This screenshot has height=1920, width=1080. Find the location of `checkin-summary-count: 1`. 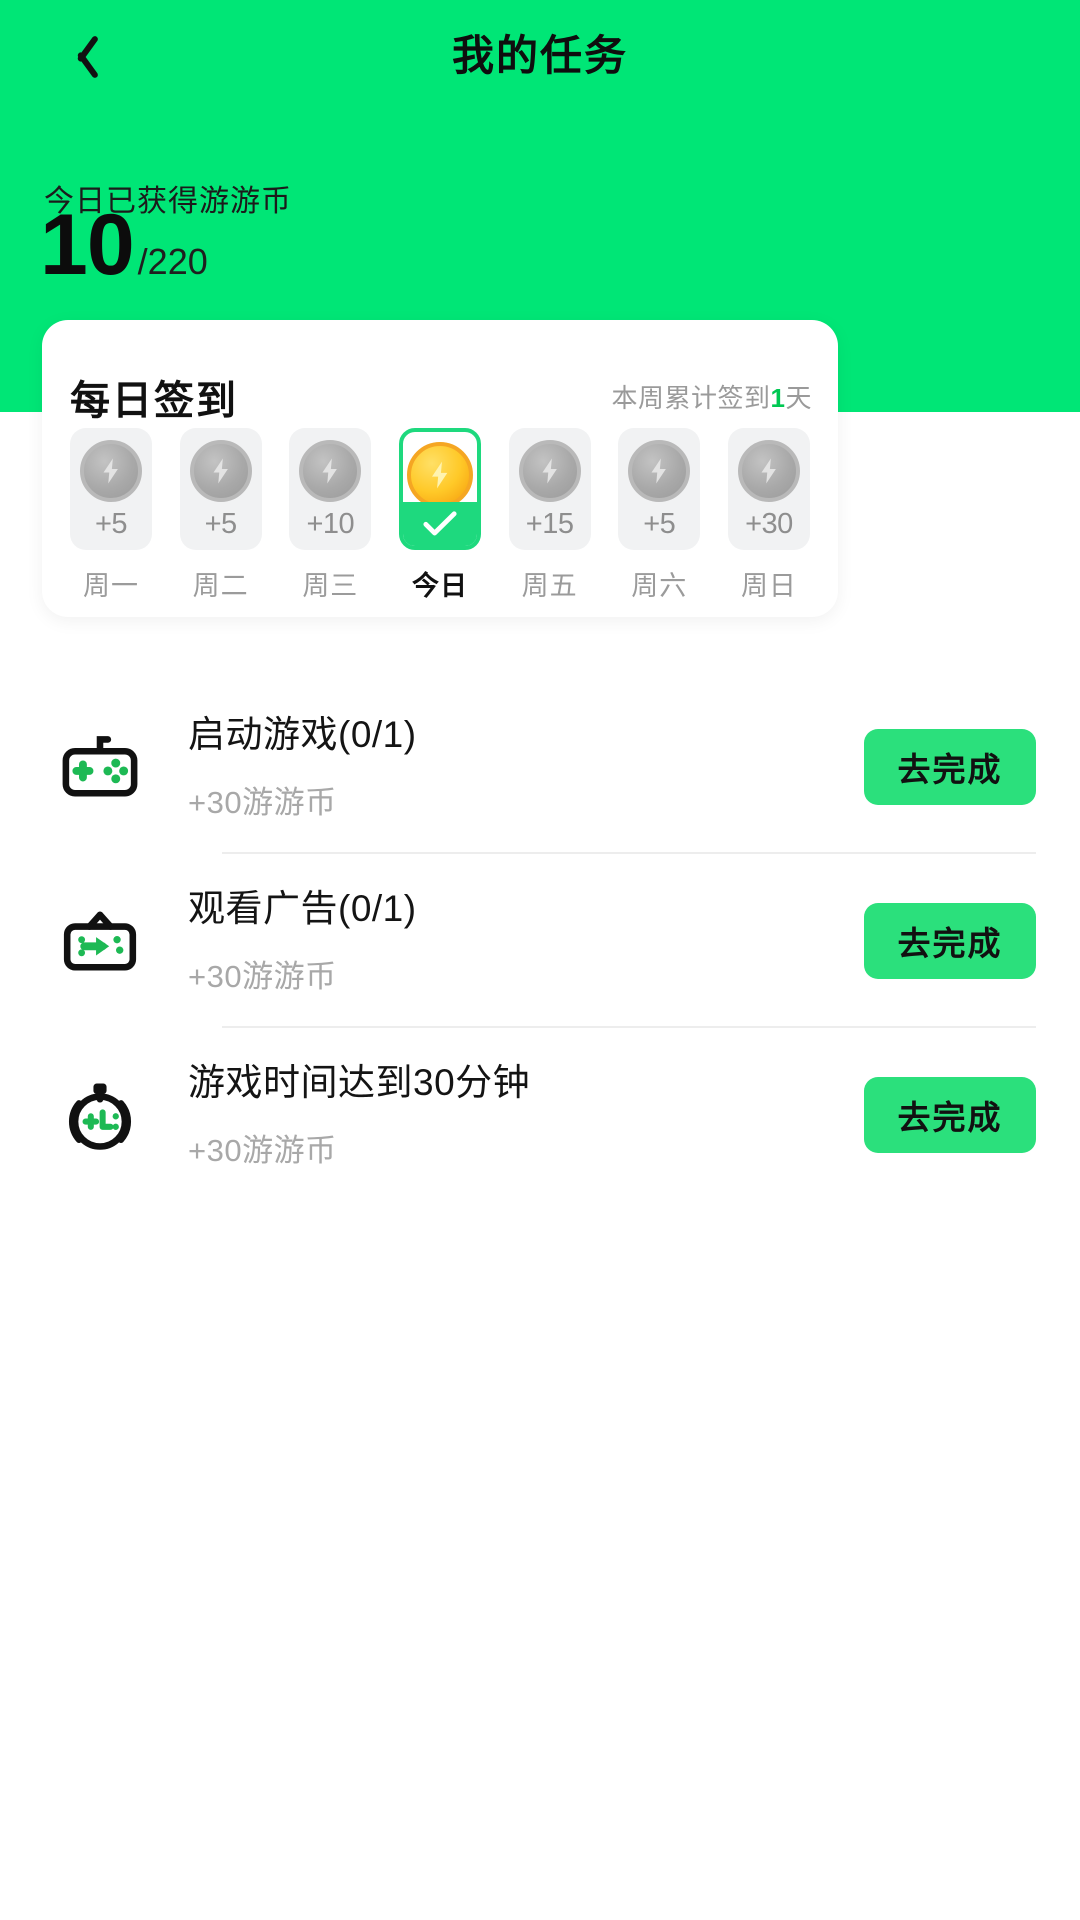

checkin-summary-count: 1 is located at coordinates (778, 398).